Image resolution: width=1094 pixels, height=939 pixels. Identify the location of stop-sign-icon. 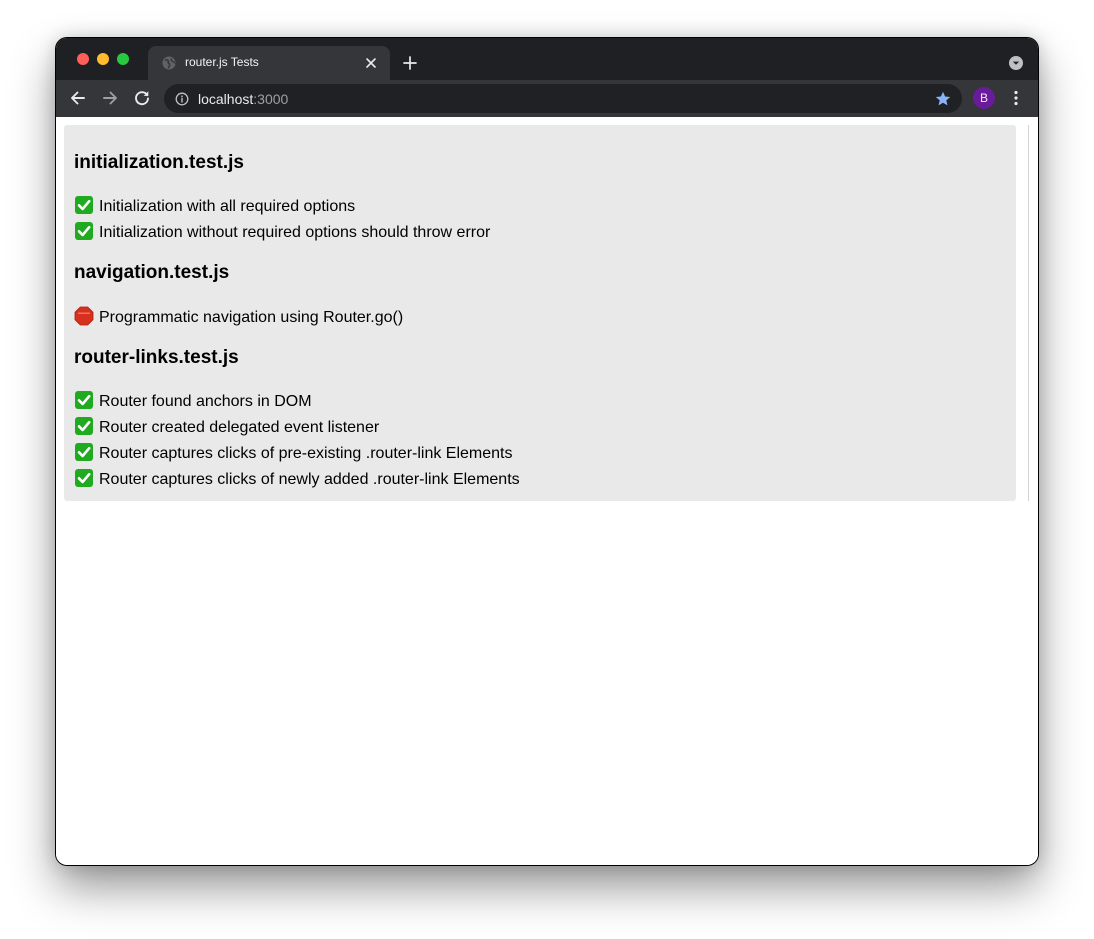
(84, 316).